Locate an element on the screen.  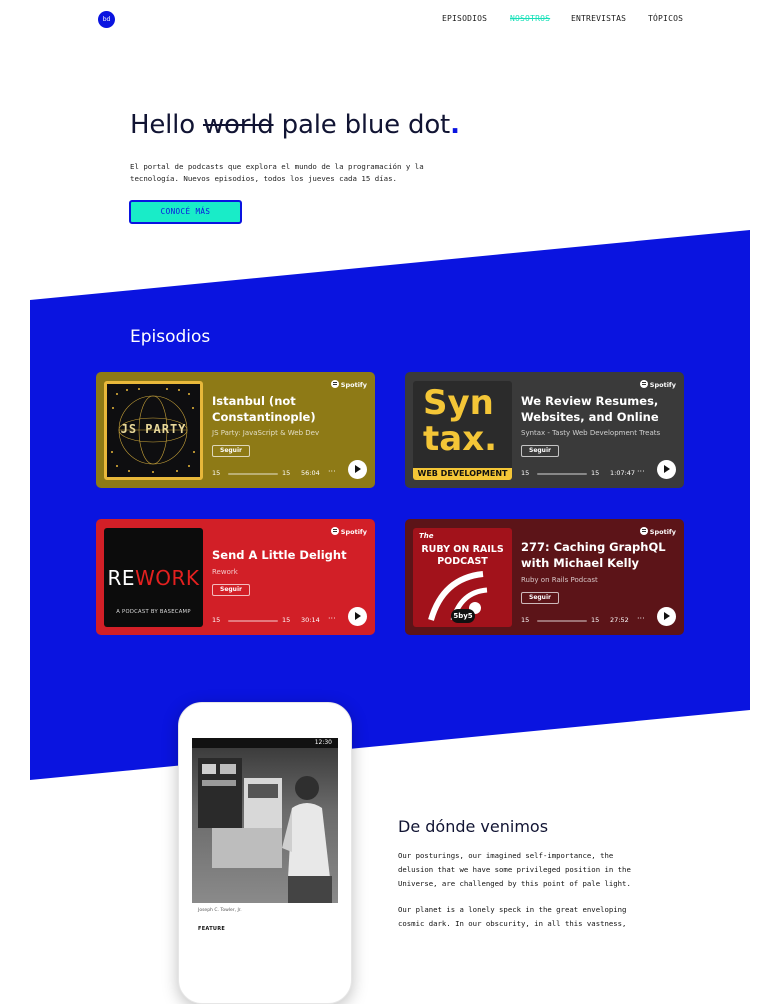
cover-art-title-rest: WORK is located at coordinates (167, 578).